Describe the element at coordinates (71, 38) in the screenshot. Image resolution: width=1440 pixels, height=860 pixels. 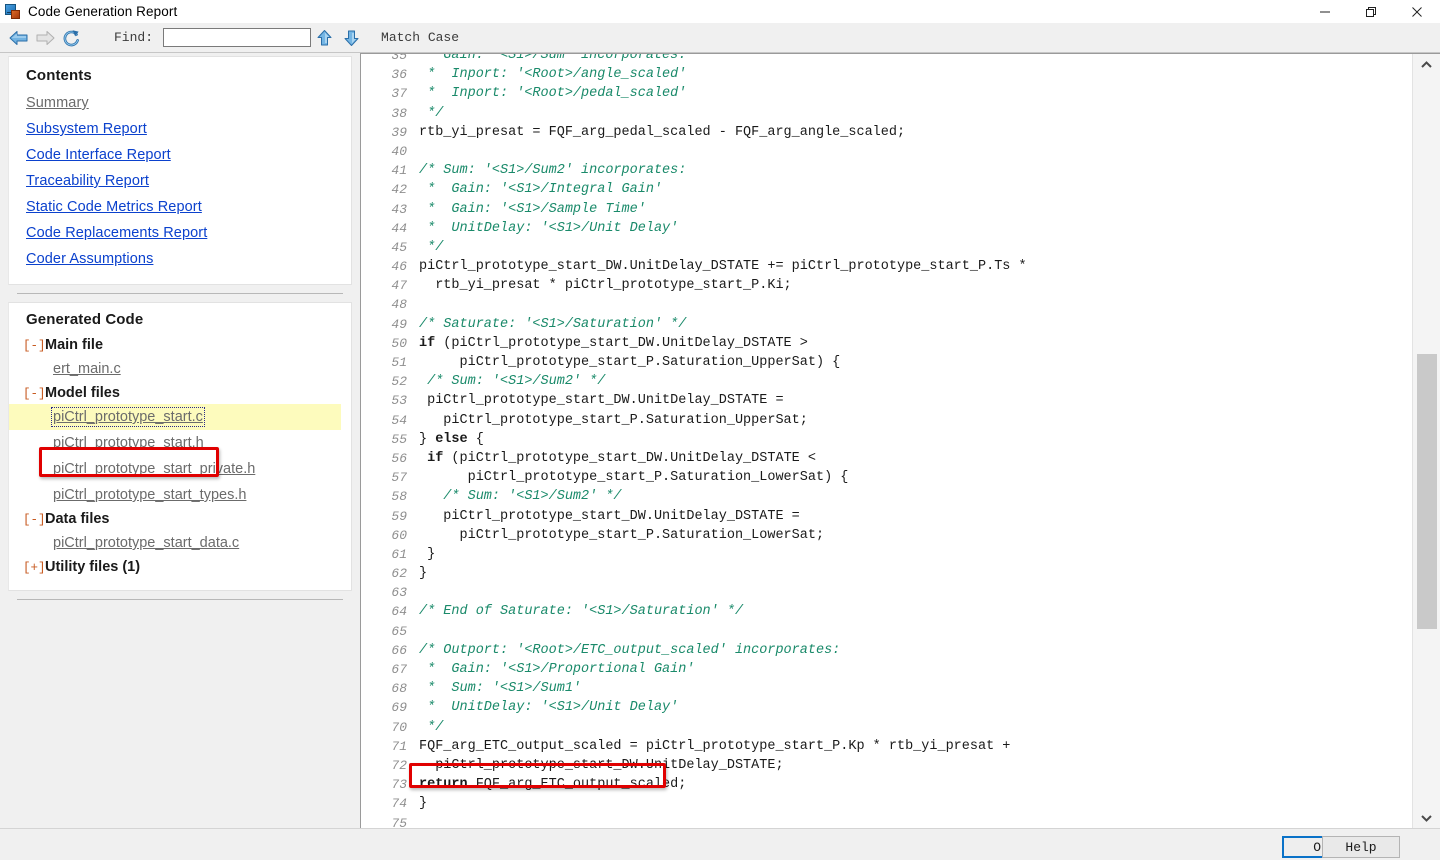
I see `refresh-icon` at that location.